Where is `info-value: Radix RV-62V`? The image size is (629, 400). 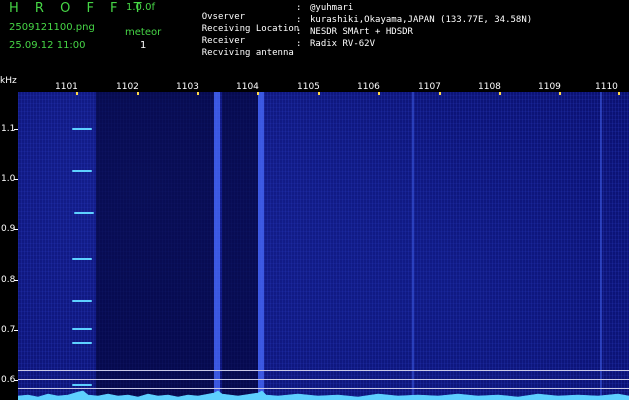
info-value: Radix RV-62V is located at coordinates (343, 44).